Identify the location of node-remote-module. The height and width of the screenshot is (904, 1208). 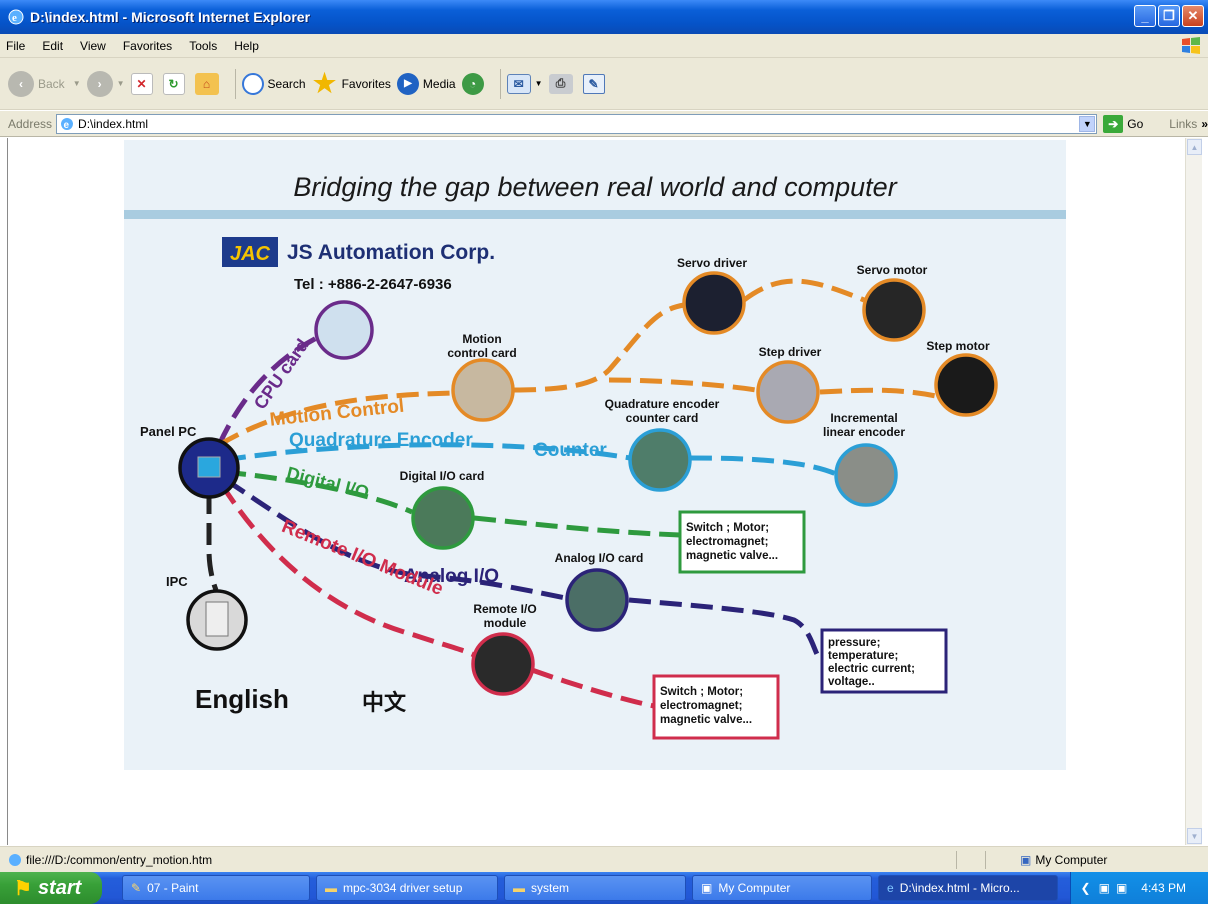
(503, 664).